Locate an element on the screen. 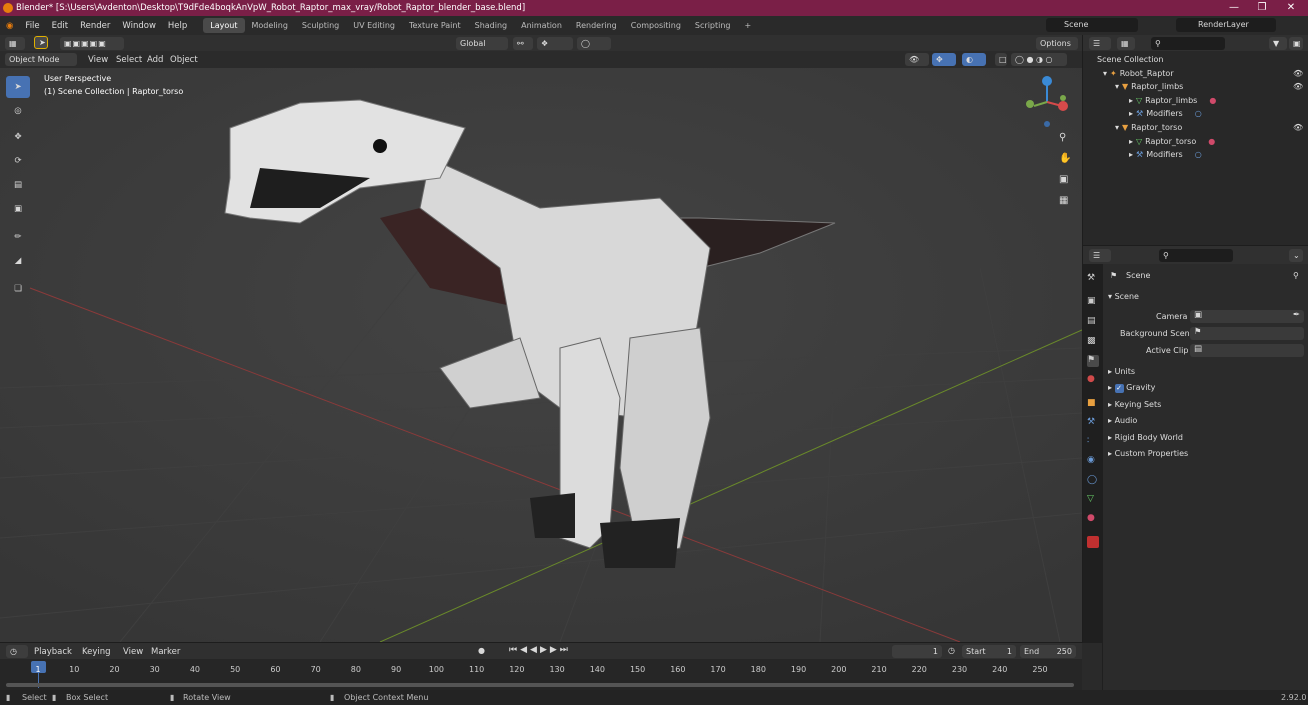 Image resolution: width=1308 pixels, height=705 pixels. scene-panel-header: ▾ Scene is located at coordinates (1123, 296).